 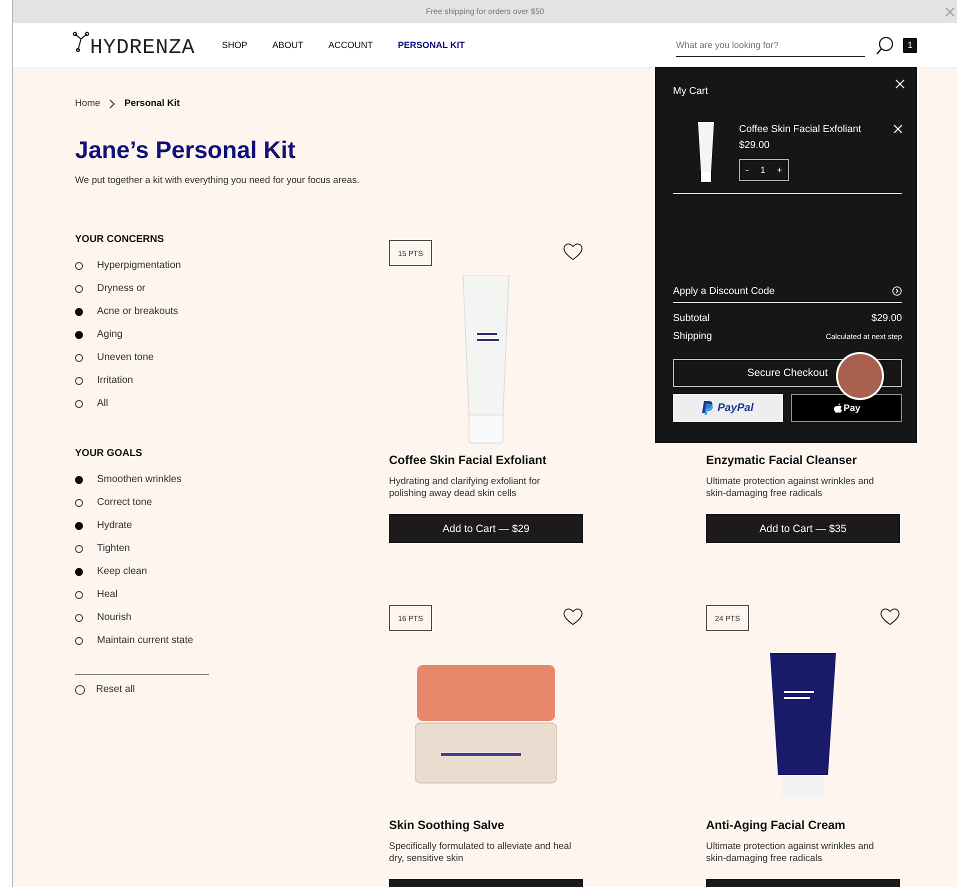 What do you see at coordinates (114, 617) in the screenshot?
I see `filter-option: Nourish` at bounding box center [114, 617].